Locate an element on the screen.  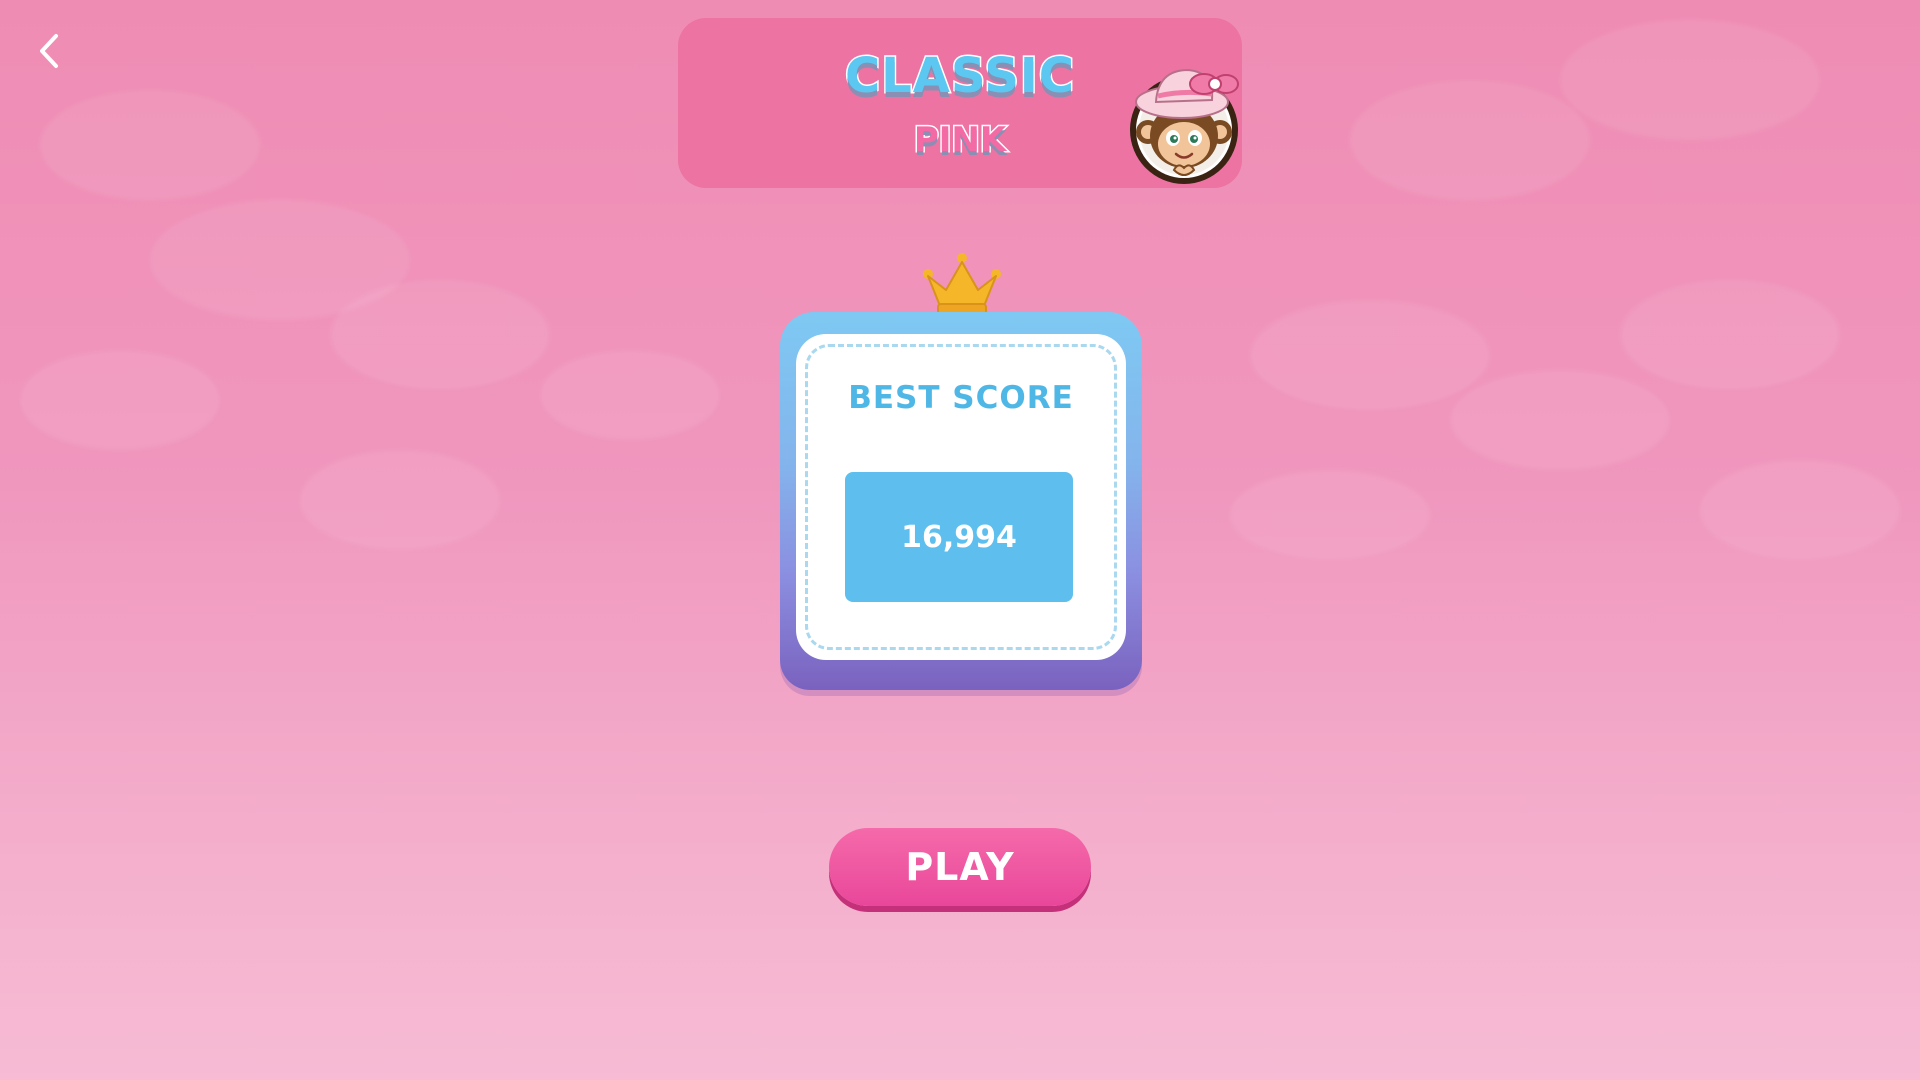
play-button-label: PLAY is located at coordinates (960, 867).